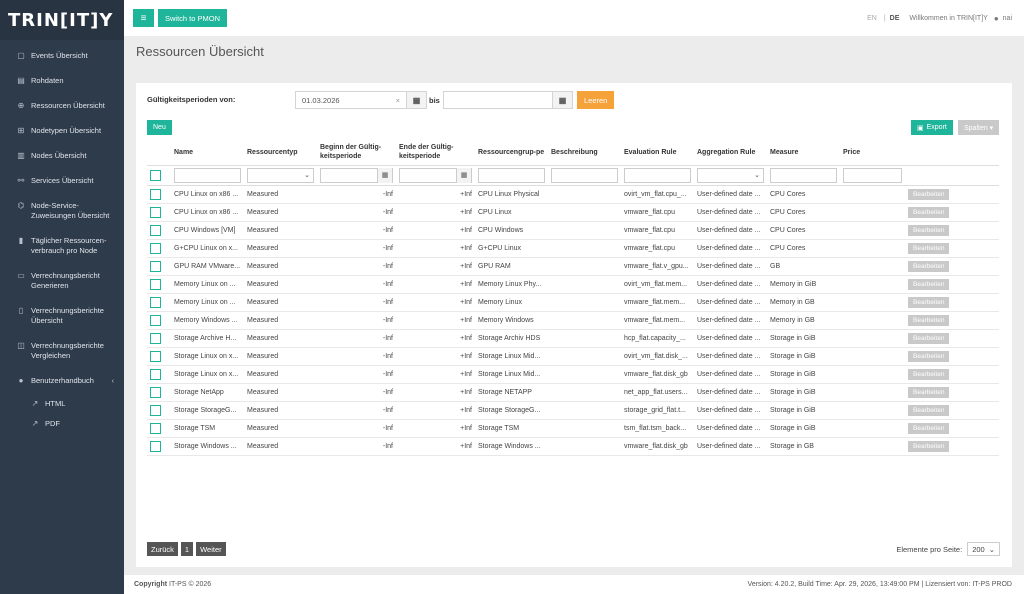 Image resolution: width=1024 pixels, height=594 pixels. Describe the element at coordinates (62, 424) in the screenshot. I see `sidebar-item-pdf: ↗ PDF` at that location.